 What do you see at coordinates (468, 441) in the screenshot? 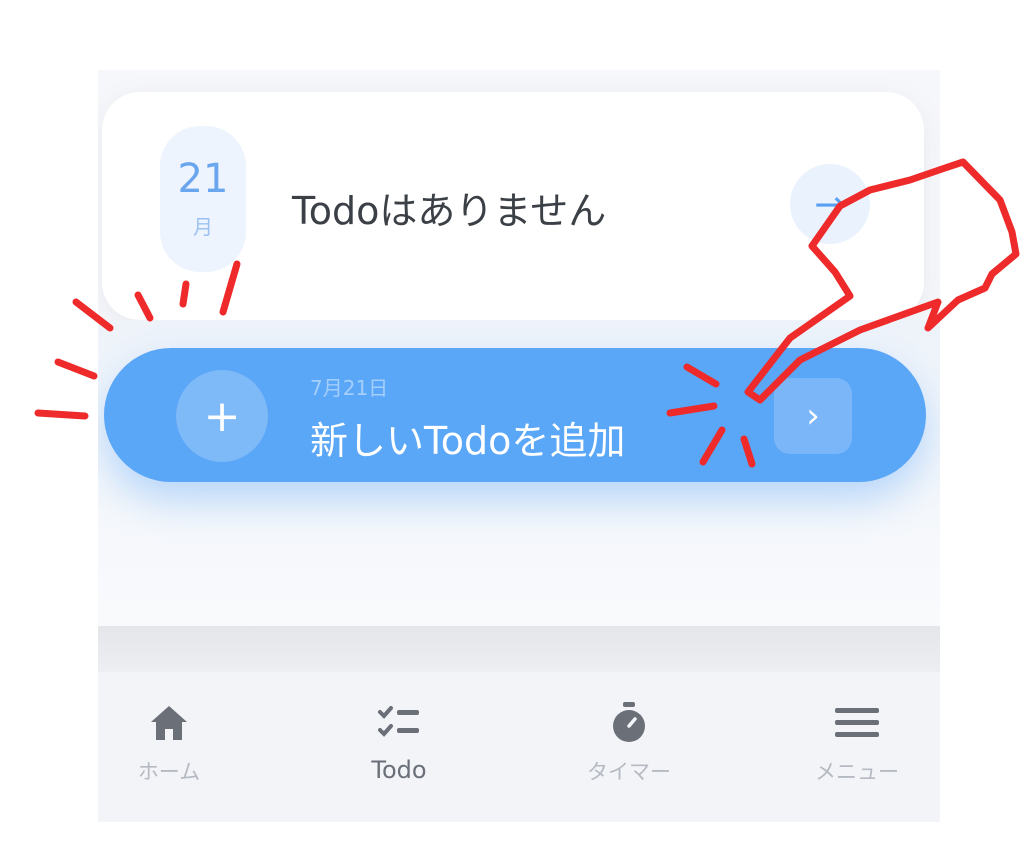
I see `add-todo-label: 新しいTodoを追加` at bounding box center [468, 441].